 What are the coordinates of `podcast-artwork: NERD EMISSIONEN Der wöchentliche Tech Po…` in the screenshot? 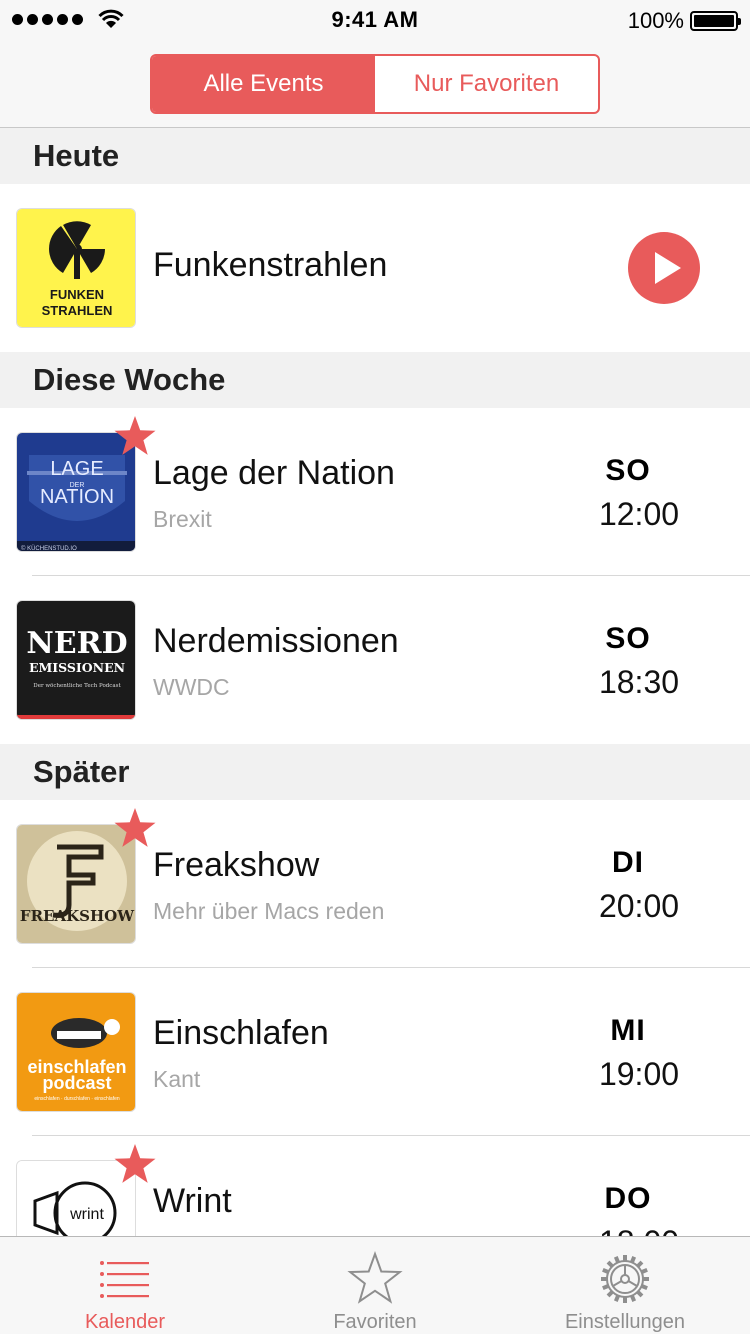 It's located at (76, 660).